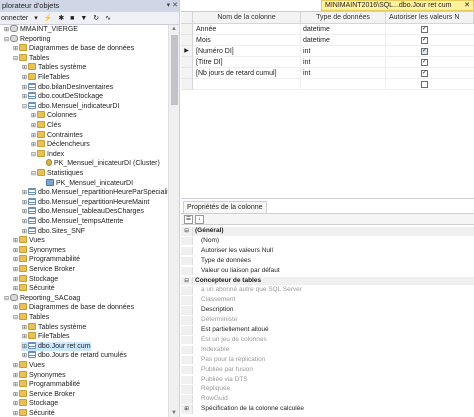 This screenshot has height=417, width=474. What do you see at coordinates (327, 399) in the screenshot?
I see `property-row: RowGuid` at bounding box center [327, 399].